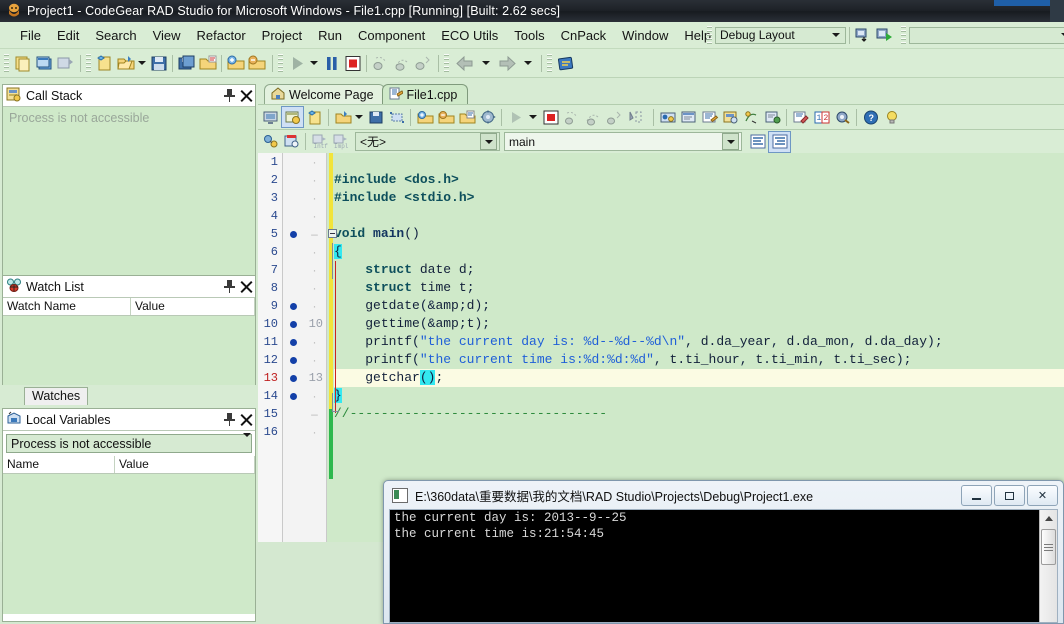  Describe the element at coordinates (821, 117) in the screenshot. I see `line-number-icon: 12` at that location.